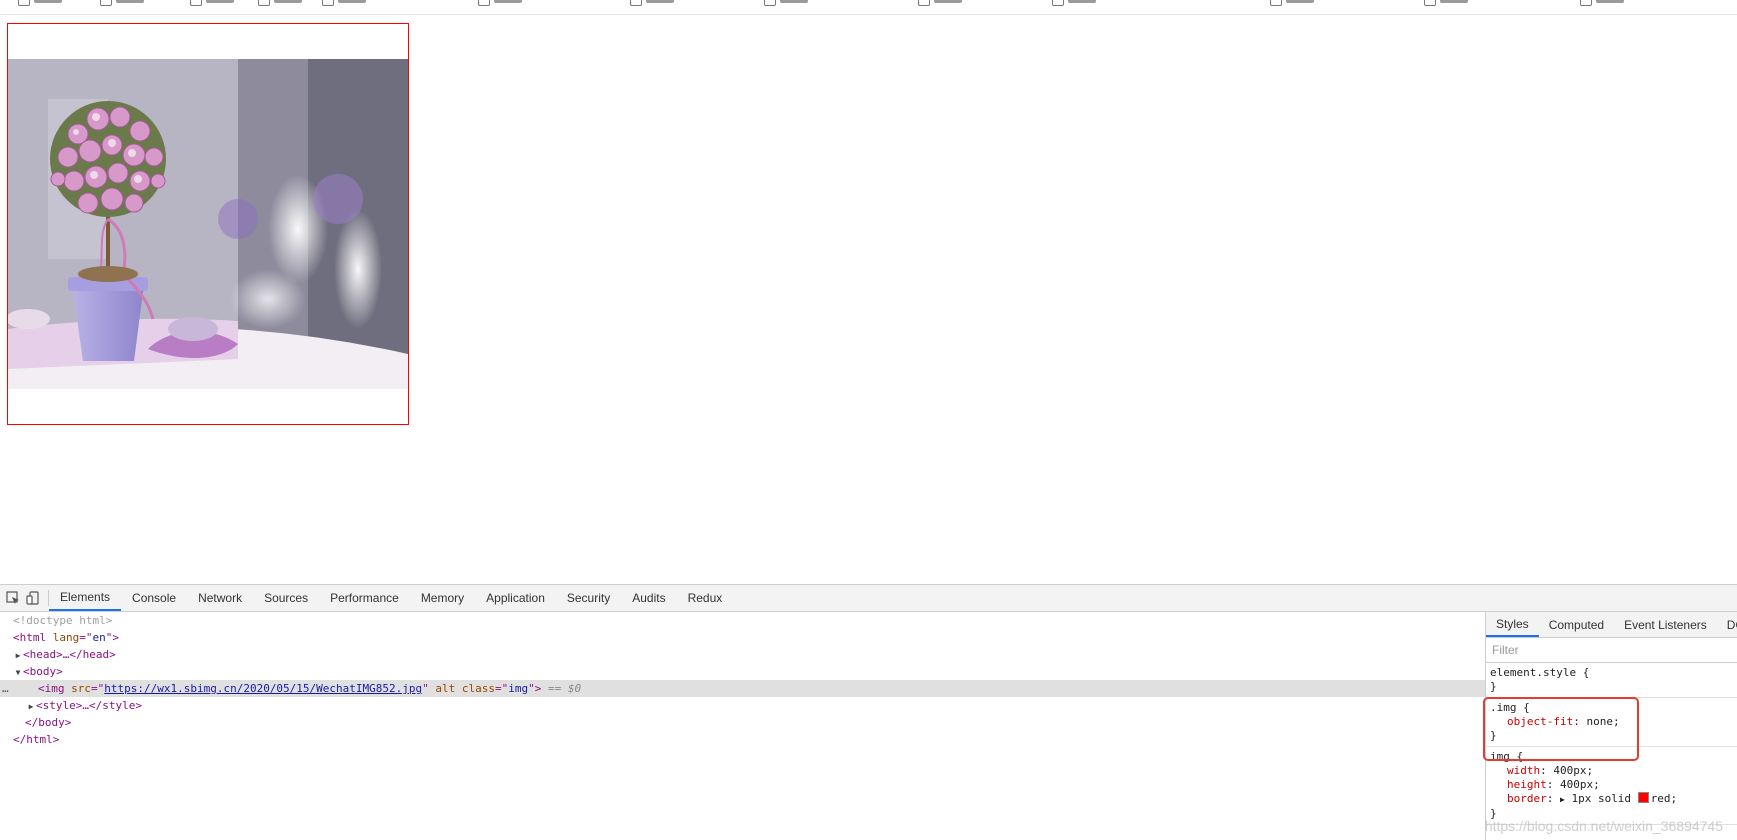 This screenshot has height=840, width=1737. I want to click on styles-sidebar-tabs: Styles Computed Event Listeners DOM, so click(1611, 625).